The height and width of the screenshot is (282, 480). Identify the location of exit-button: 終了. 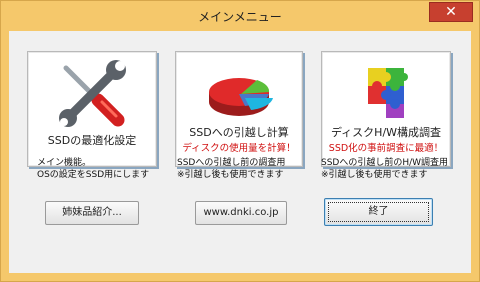
(378, 212).